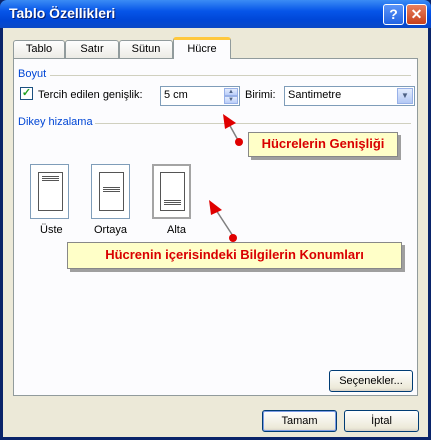 The width and height of the screenshot is (431, 440). What do you see at coordinates (62, 13) in the screenshot?
I see `dialog-title: Tablo Özellikleri` at bounding box center [62, 13].